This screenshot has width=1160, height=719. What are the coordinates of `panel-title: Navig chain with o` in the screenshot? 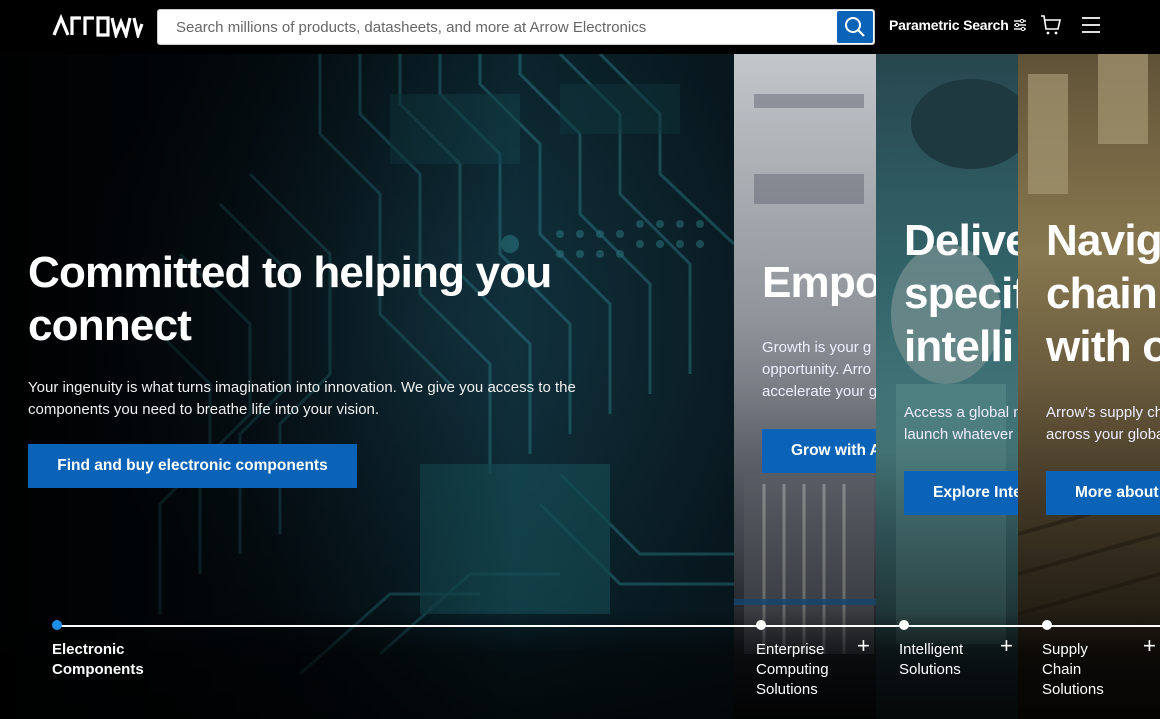 It's located at (1103, 293).